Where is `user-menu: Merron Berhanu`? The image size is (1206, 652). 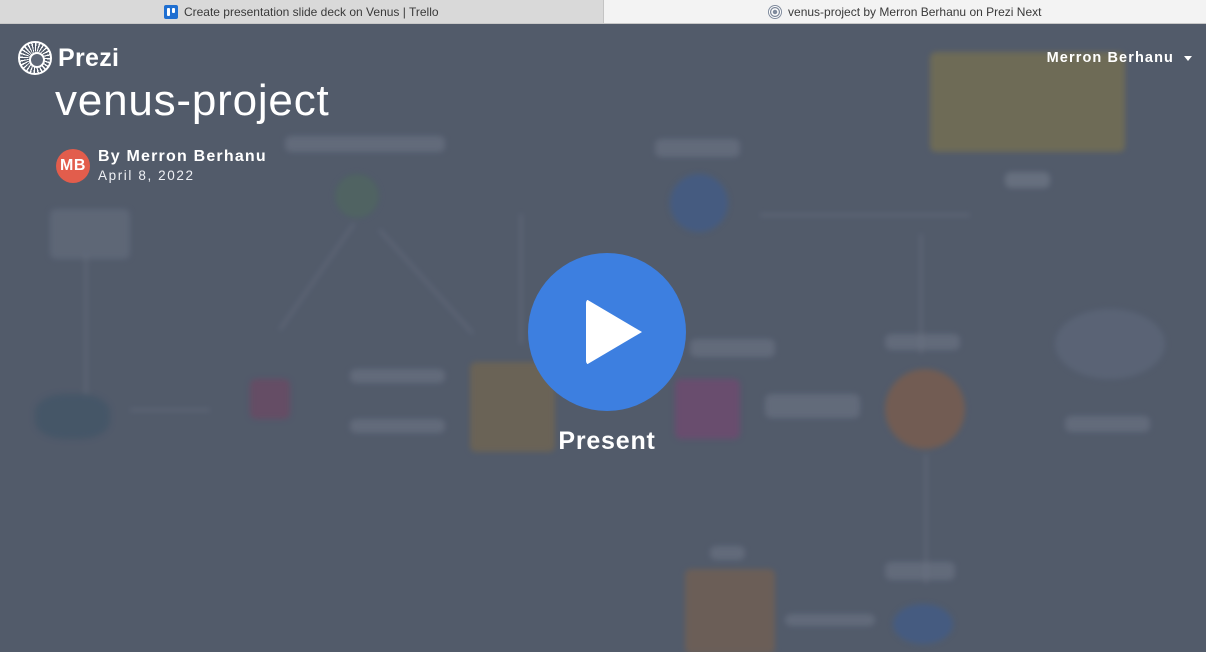 user-menu: Merron Berhanu is located at coordinates (1119, 58).